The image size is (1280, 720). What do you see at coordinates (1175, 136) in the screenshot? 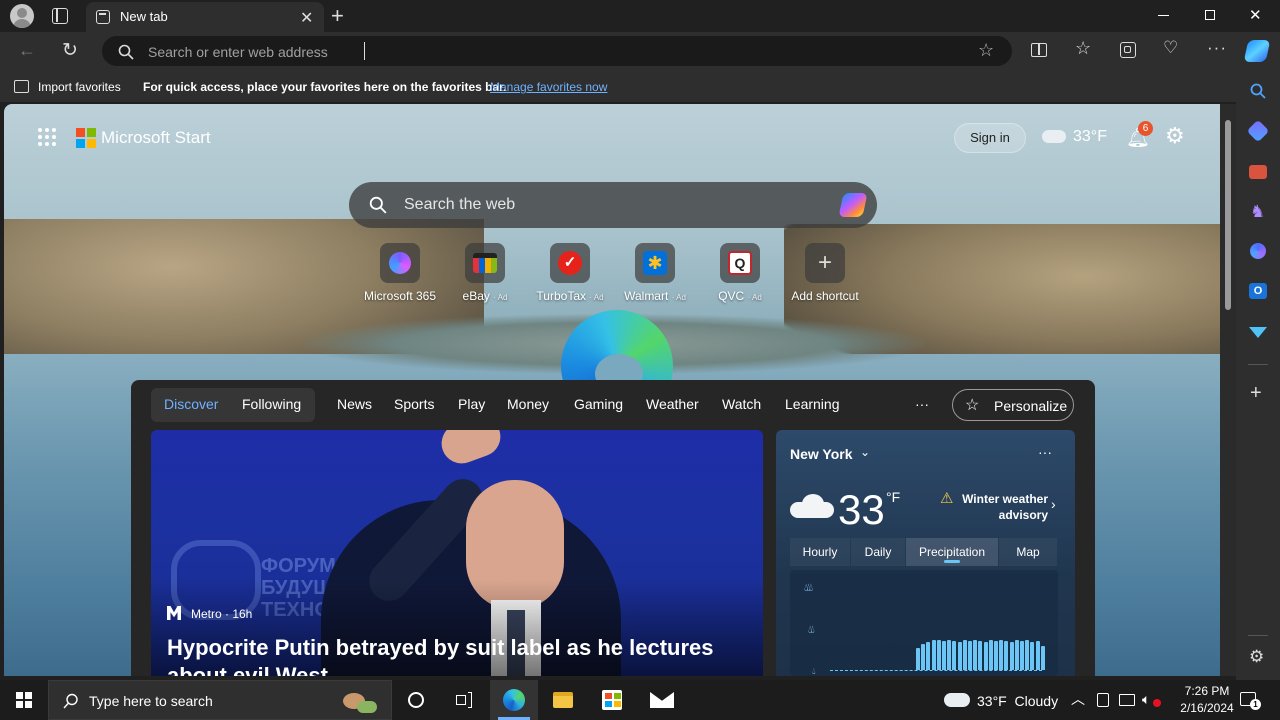
I see `page-settings-icon: ⚙` at bounding box center [1175, 136].